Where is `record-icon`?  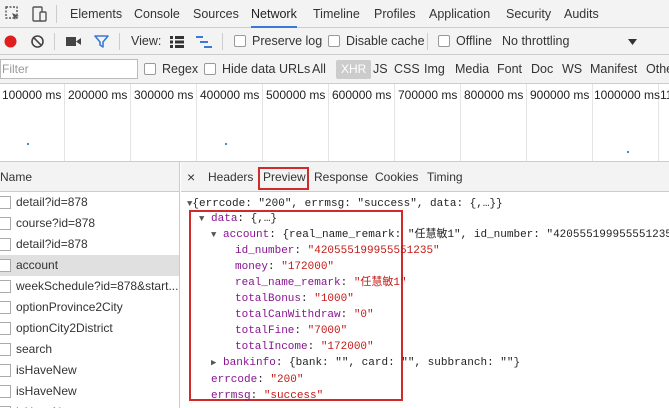
record-icon is located at coordinates (10, 41).